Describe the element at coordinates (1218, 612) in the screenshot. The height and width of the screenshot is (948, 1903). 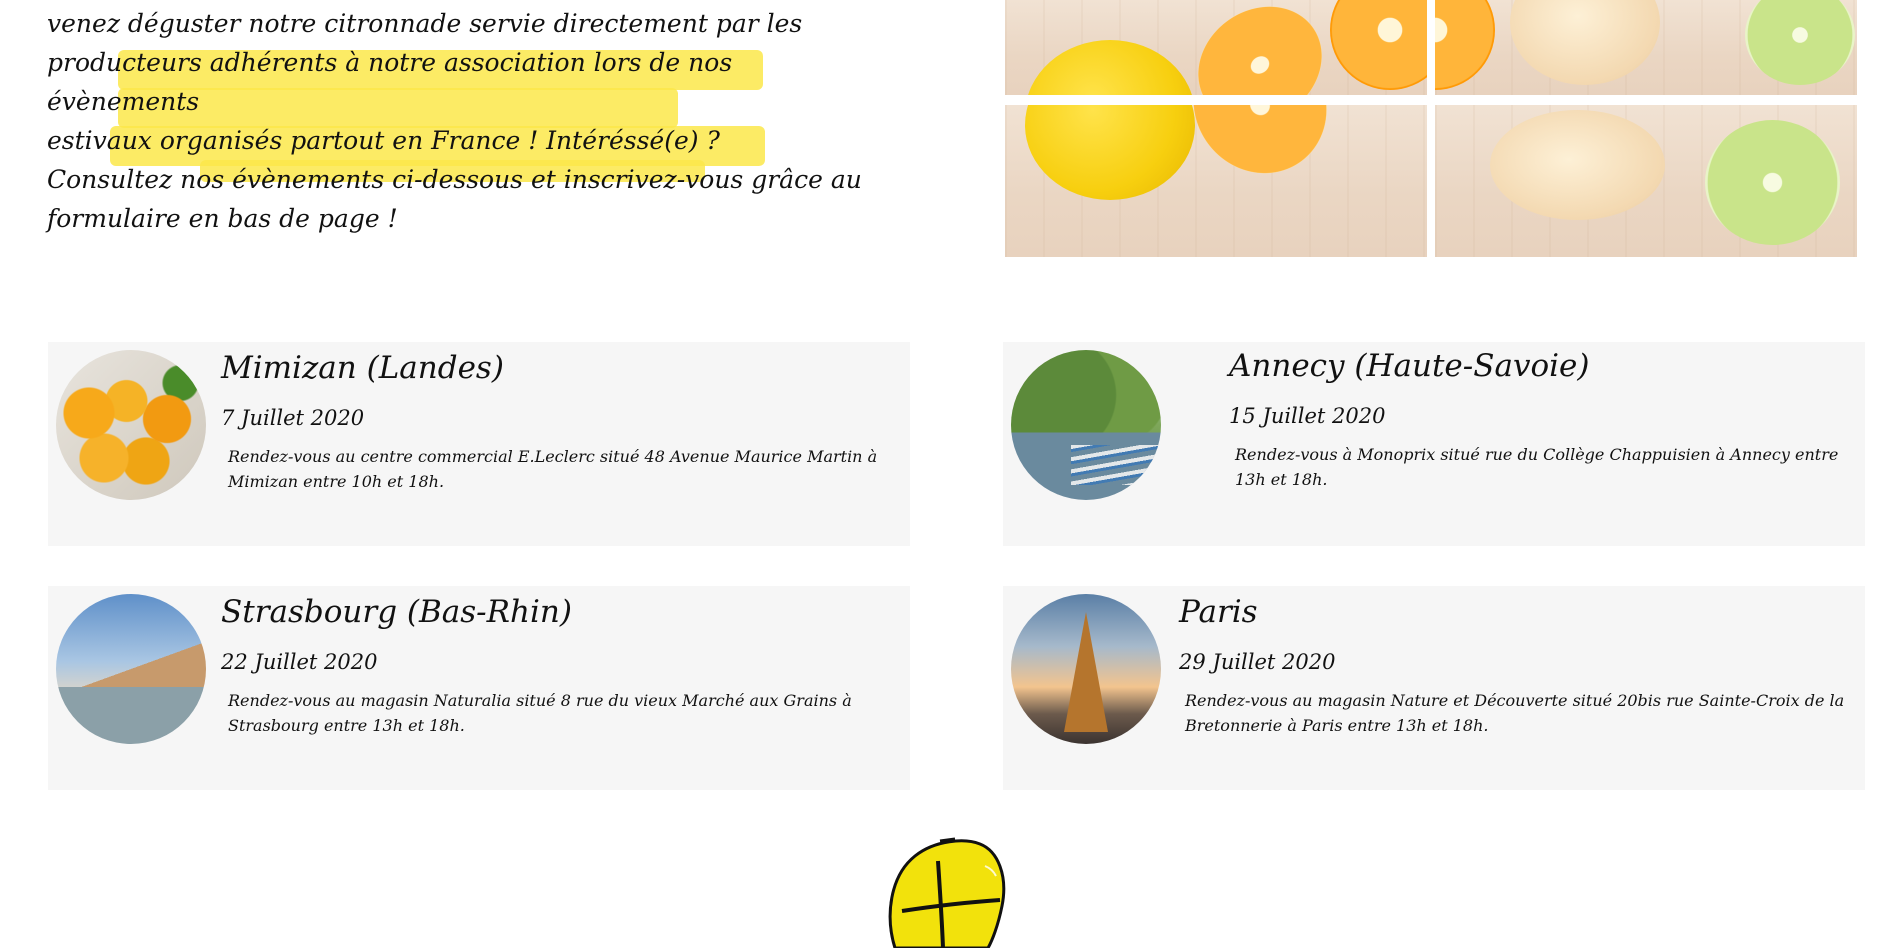
I see `event-title: Paris` at that location.